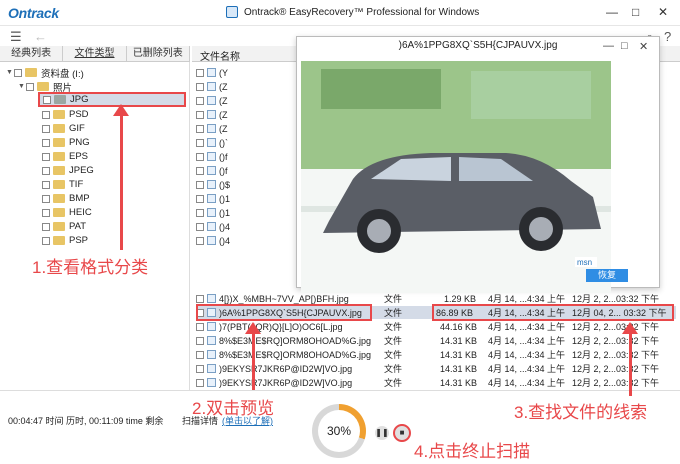 Image resolution: width=680 pixels, height=464 pixels. What do you see at coordinates (66, 142) in the screenshot?
I see `tree-node-format: PNG` at bounding box center [66, 142].